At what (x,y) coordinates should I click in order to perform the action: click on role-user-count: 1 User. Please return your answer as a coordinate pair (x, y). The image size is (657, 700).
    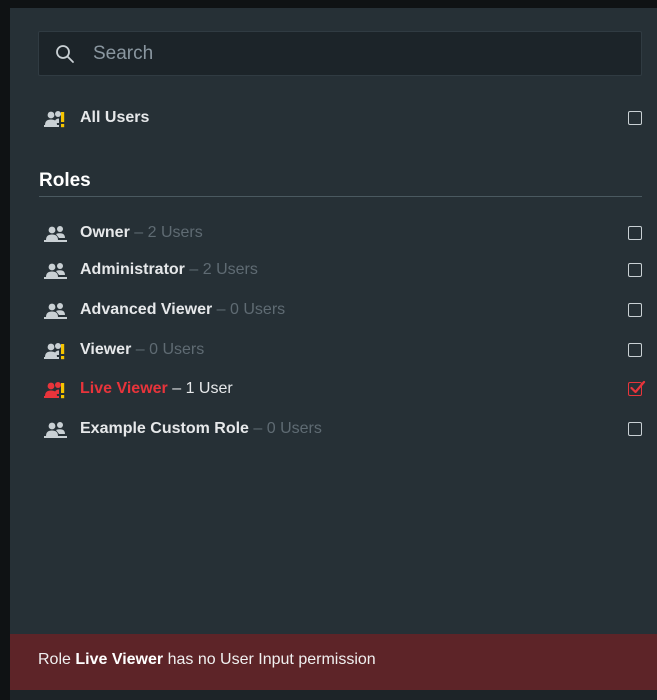
    Looking at the image, I should click on (209, 388).